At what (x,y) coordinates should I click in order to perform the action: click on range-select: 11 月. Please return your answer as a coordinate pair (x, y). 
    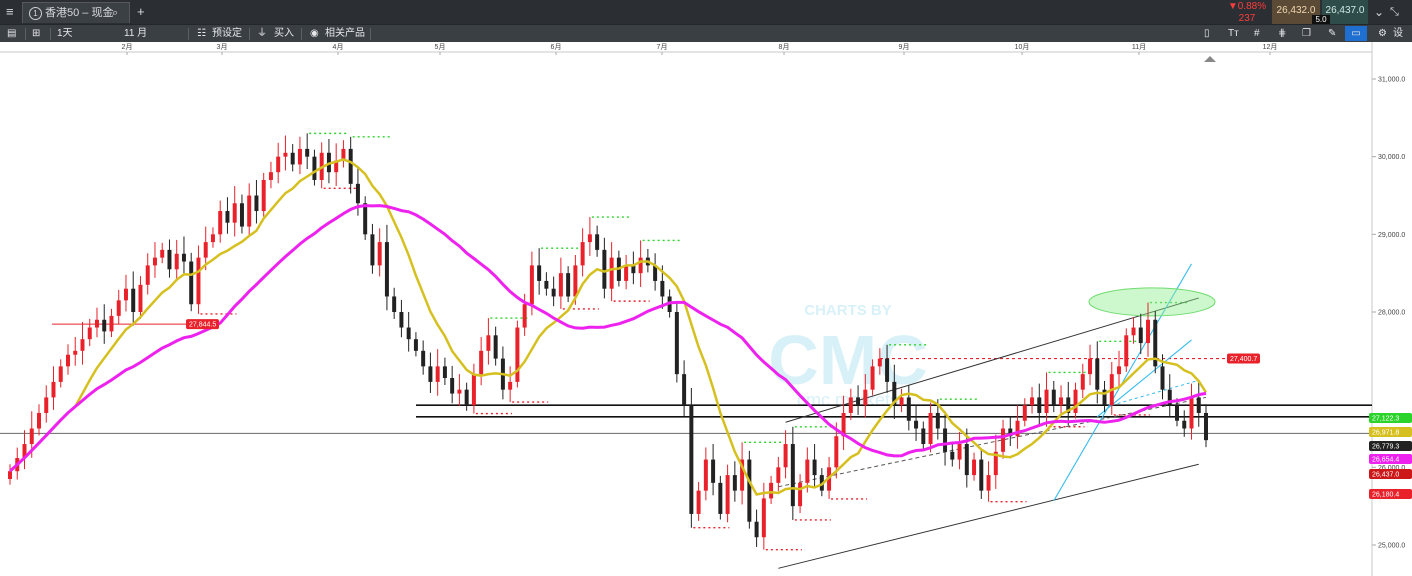
    Looking at the image, I should click on (135, 34).